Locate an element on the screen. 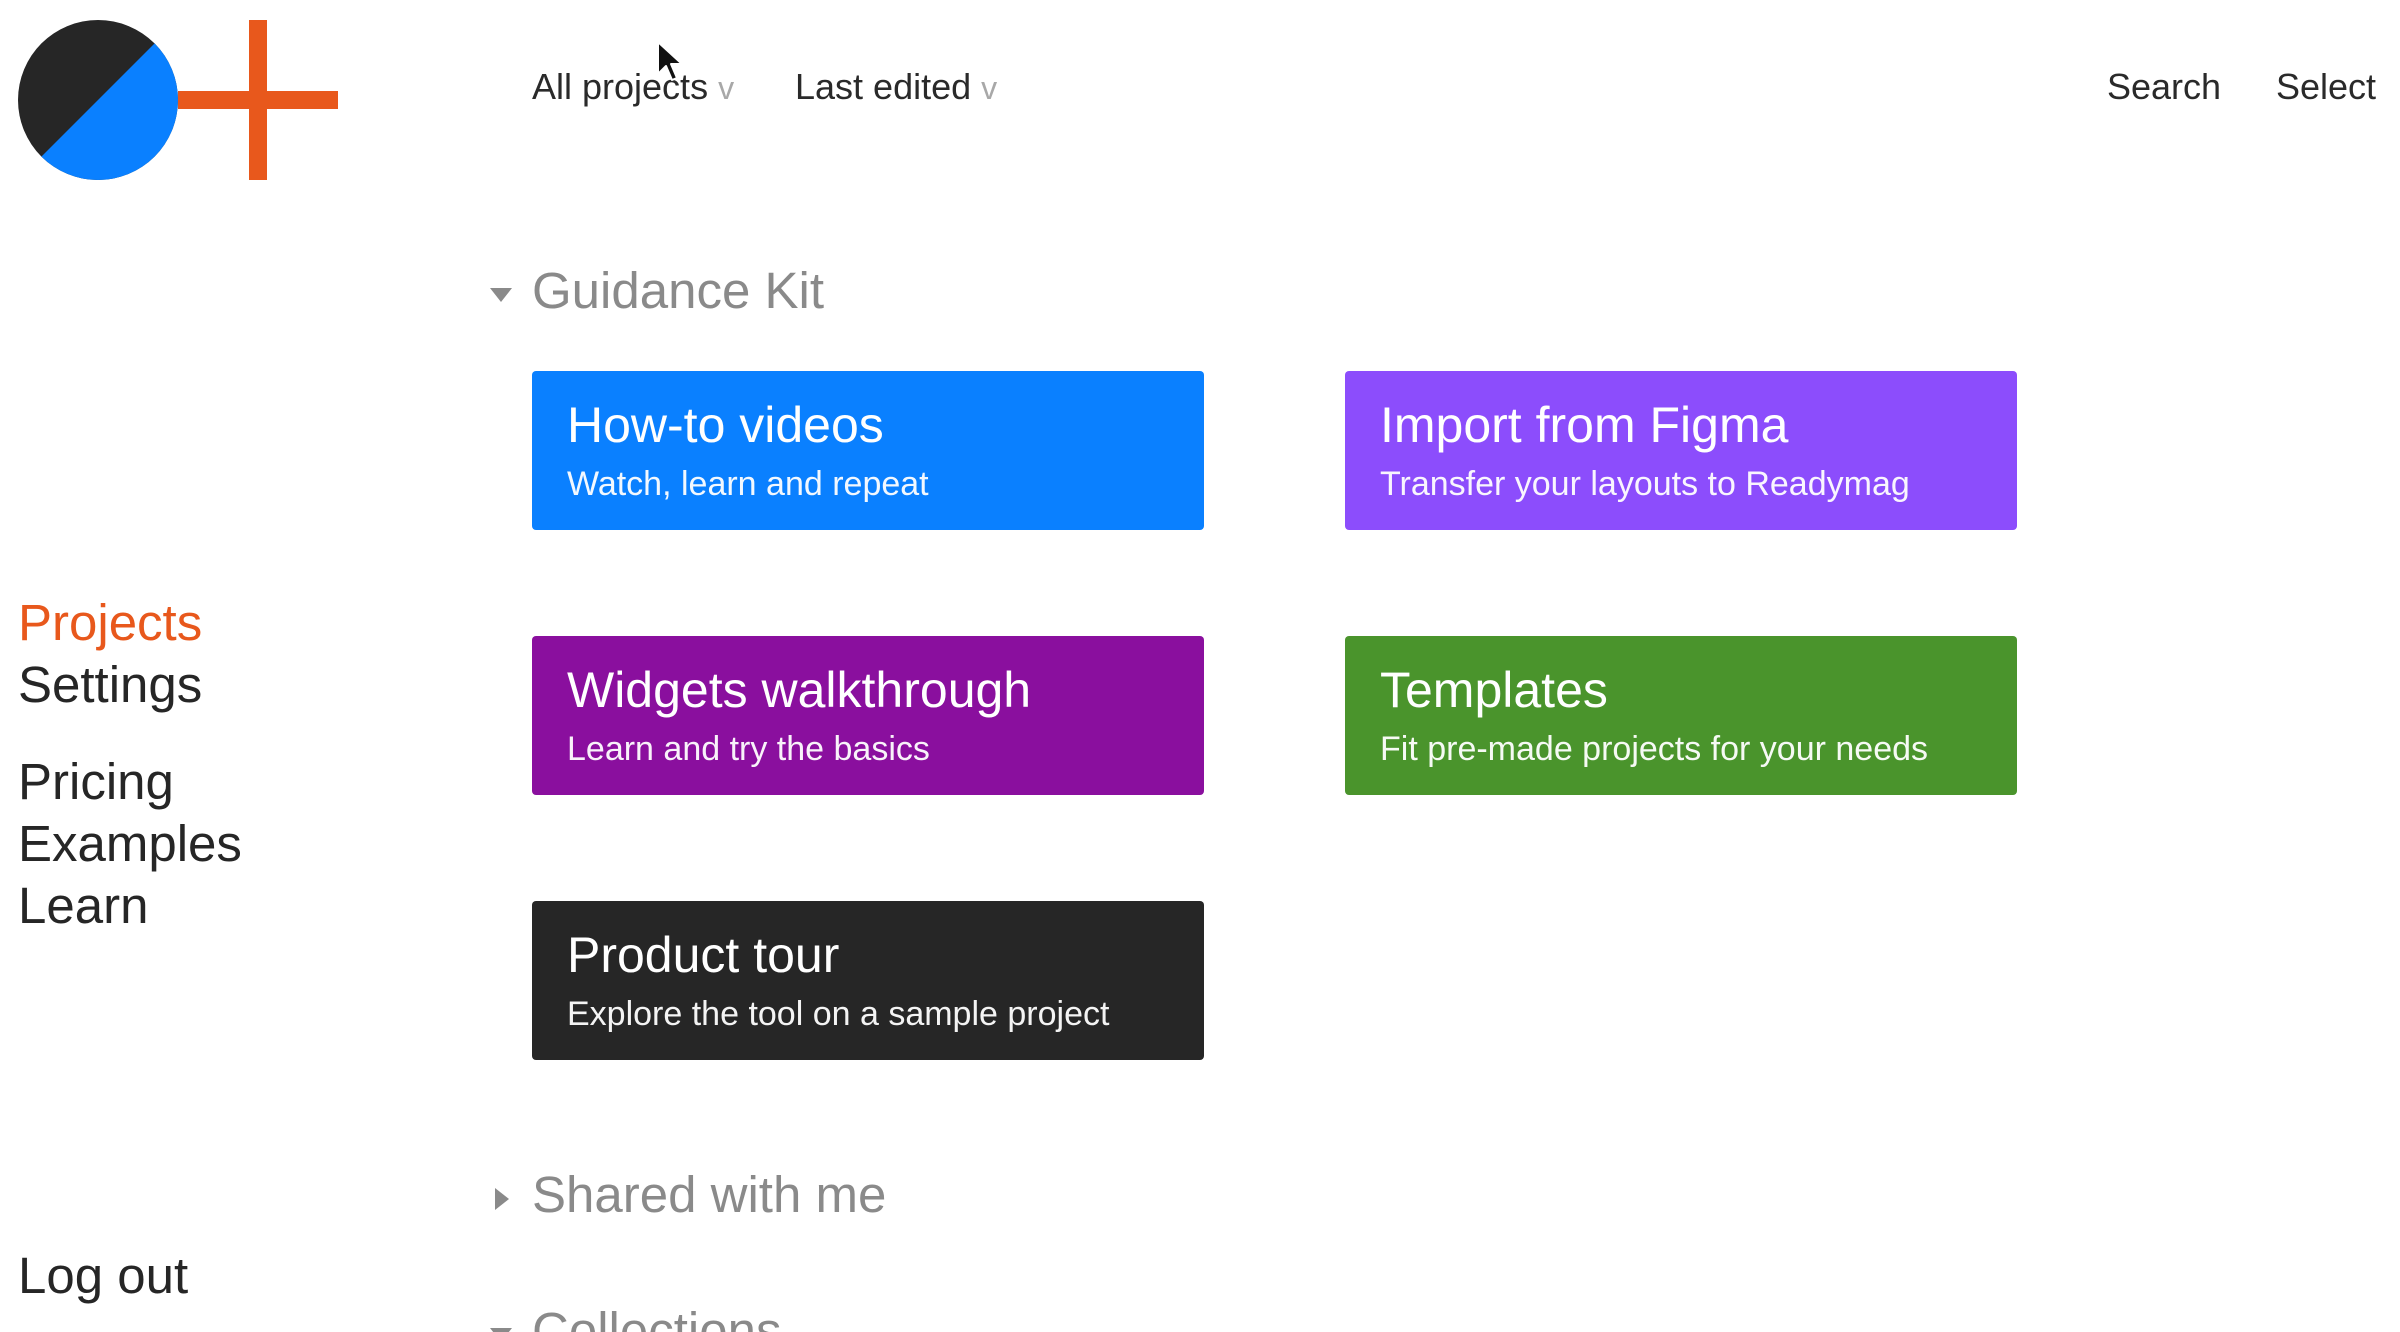  all-projects-filter: All projects v is located at coordinates (633, 87).